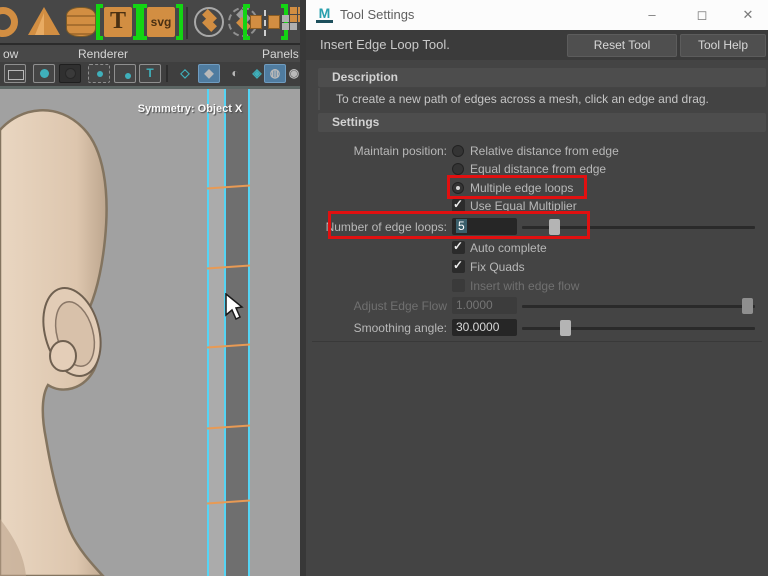  I want to click on smoothing-angle-slider, so click(638, 328).